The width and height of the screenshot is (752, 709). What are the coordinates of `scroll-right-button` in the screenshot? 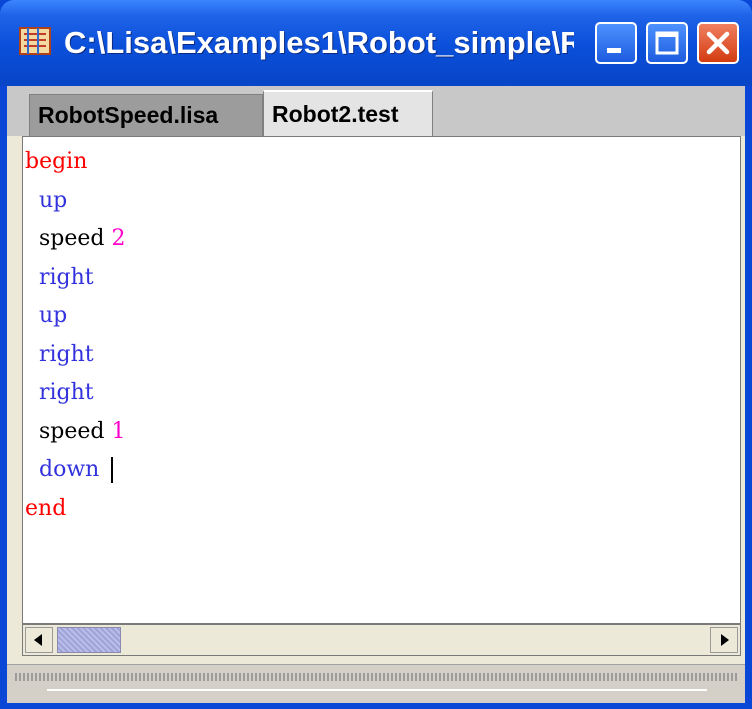 It's located at (724, 640).